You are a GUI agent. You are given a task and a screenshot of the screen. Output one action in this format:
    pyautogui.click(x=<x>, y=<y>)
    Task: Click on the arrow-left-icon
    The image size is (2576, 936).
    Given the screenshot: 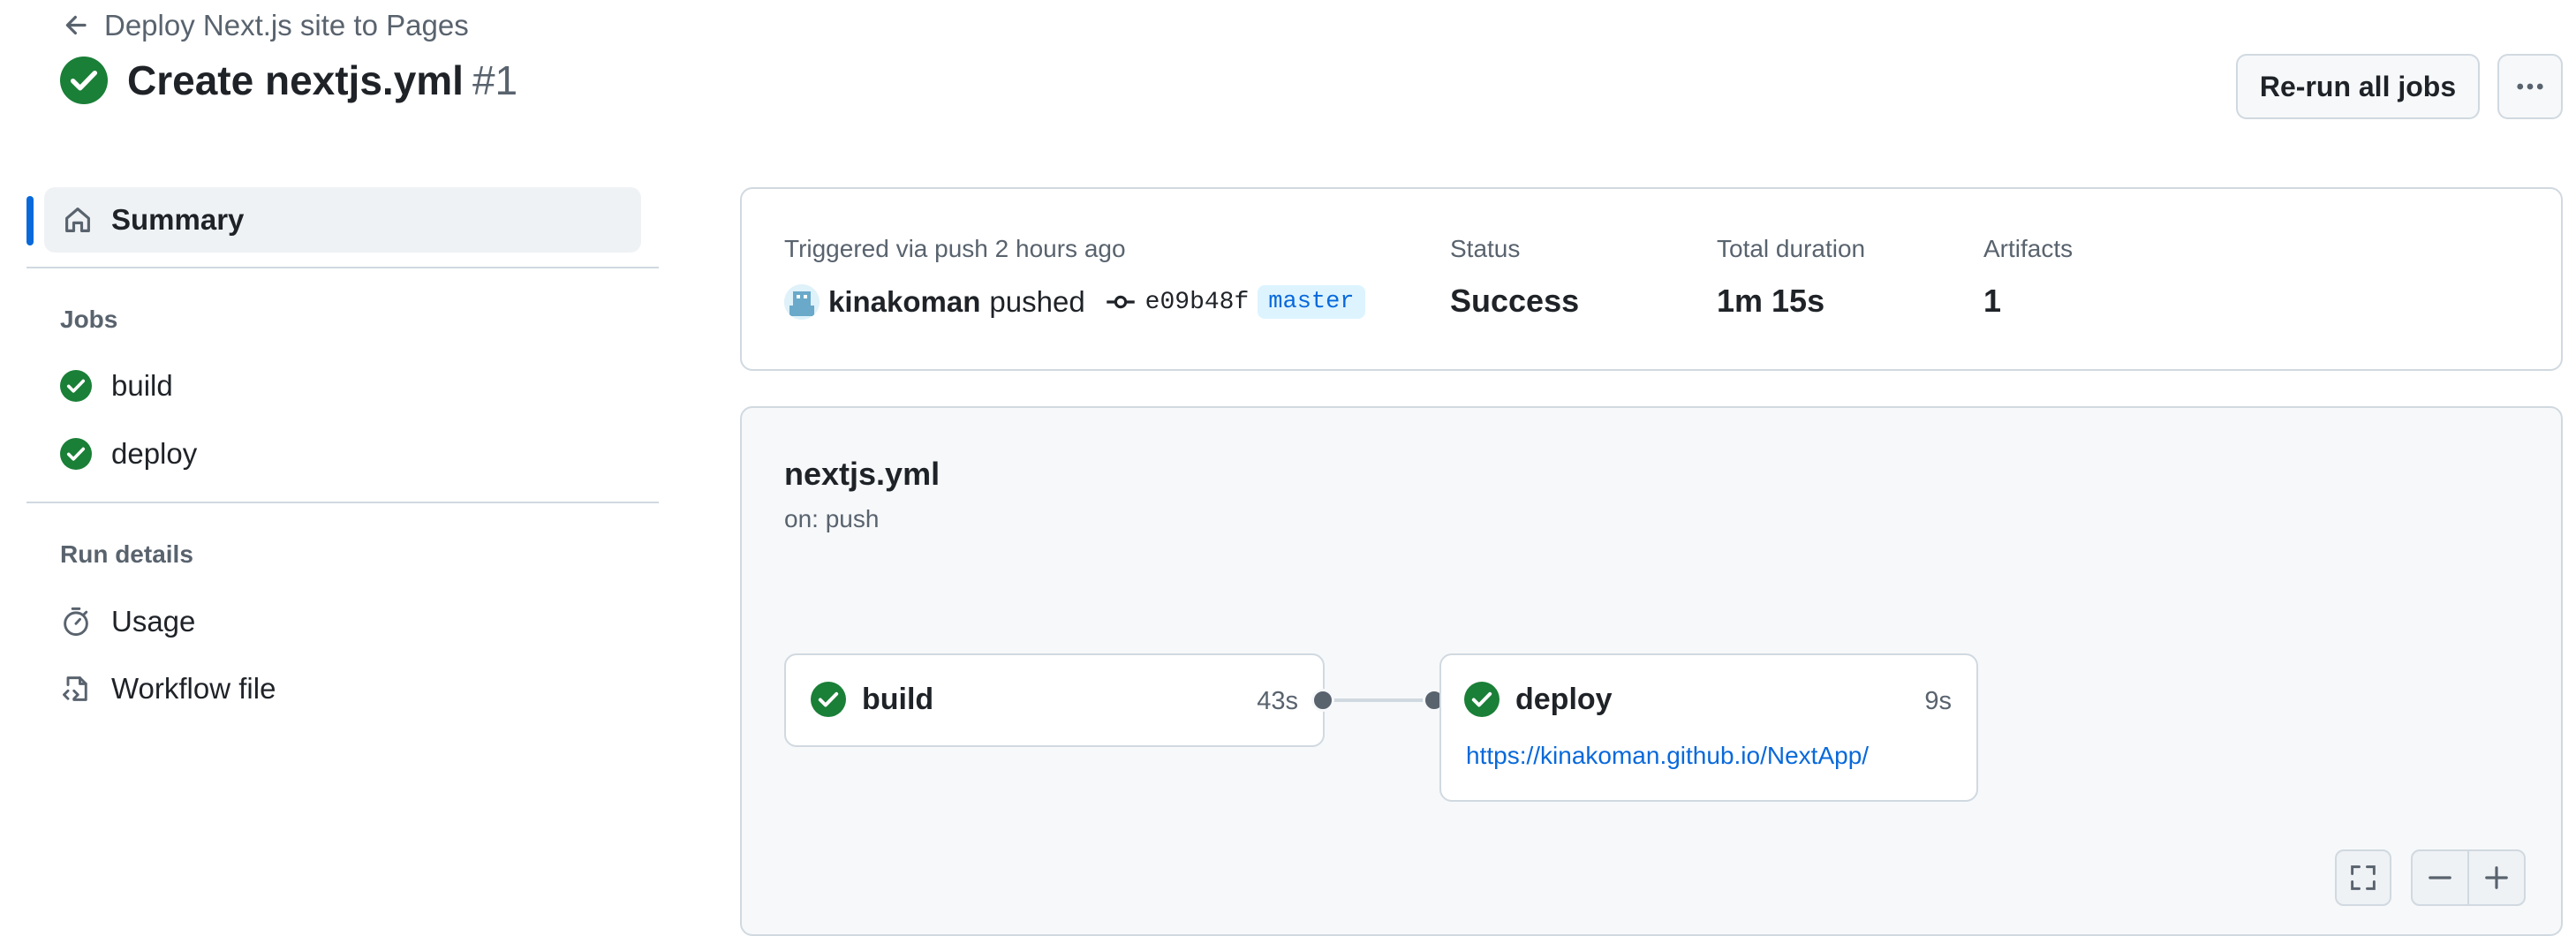 What is the action you would take?
    pyautogui.click(x=76, y=25)
    